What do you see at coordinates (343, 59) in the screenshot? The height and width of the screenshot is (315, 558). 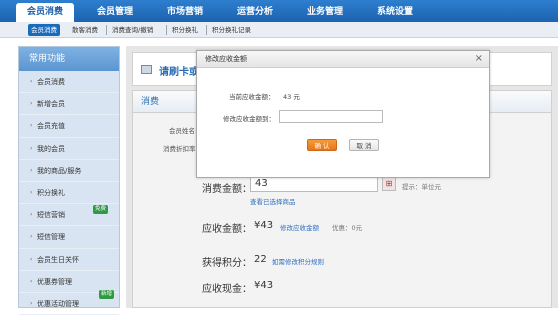 I see `dialog-title: 修改应收金额` at bounding box center [343, 59].